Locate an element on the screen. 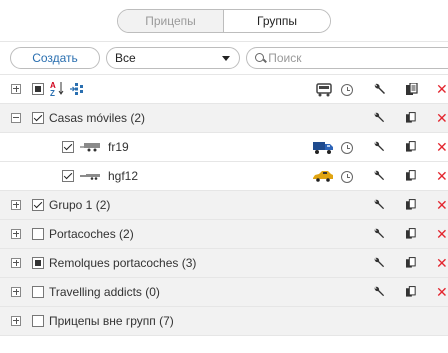  tab-trailers: Прицепы is located at coordinates (171, 20).